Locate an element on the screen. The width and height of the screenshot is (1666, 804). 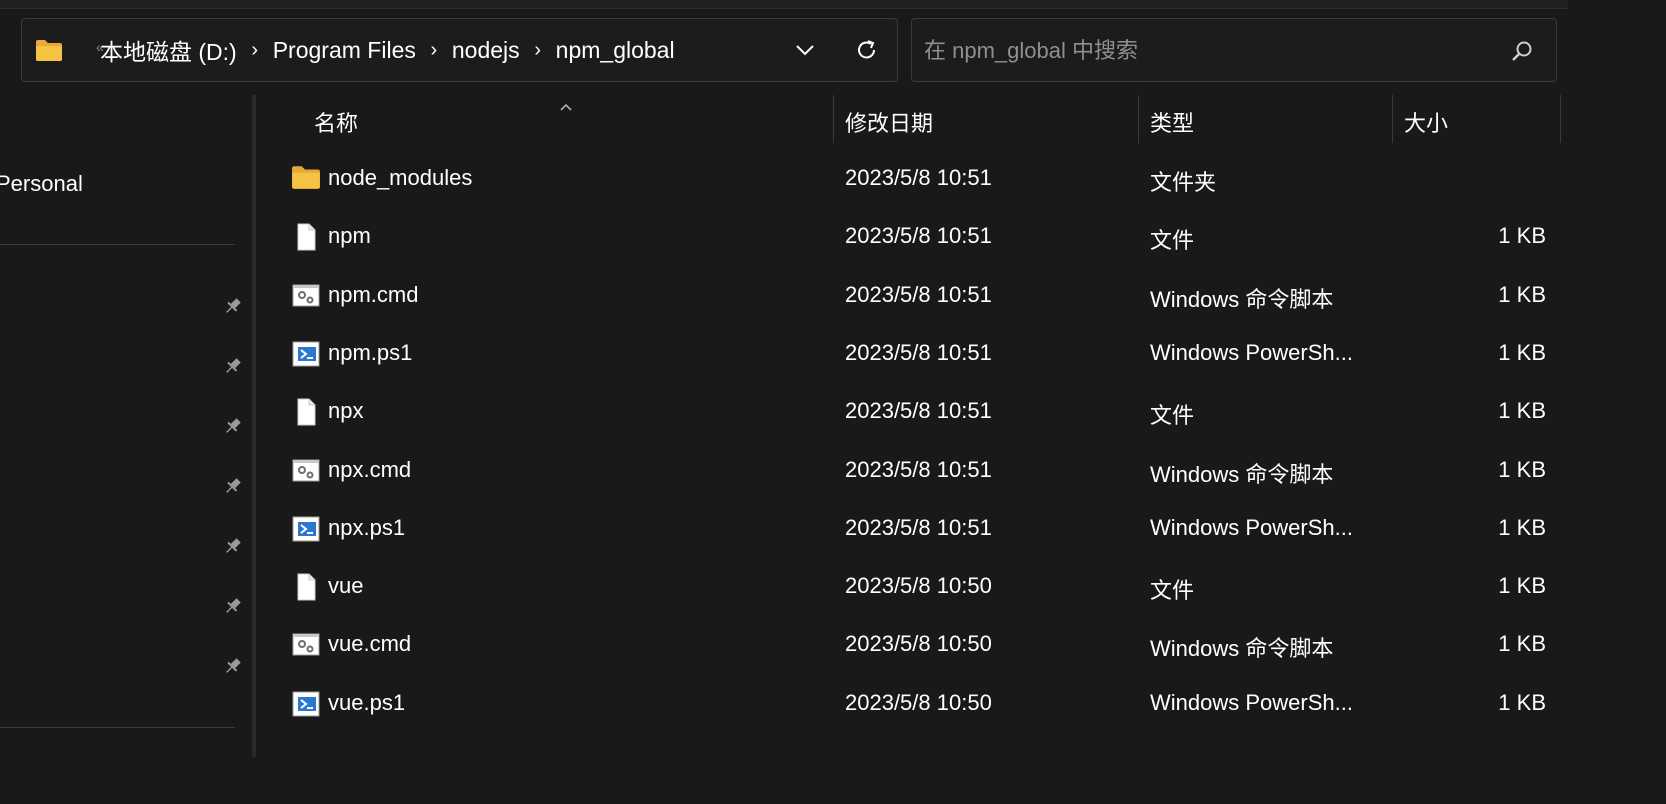
file-name: npm.cmd is located at coordinates (373, 294).